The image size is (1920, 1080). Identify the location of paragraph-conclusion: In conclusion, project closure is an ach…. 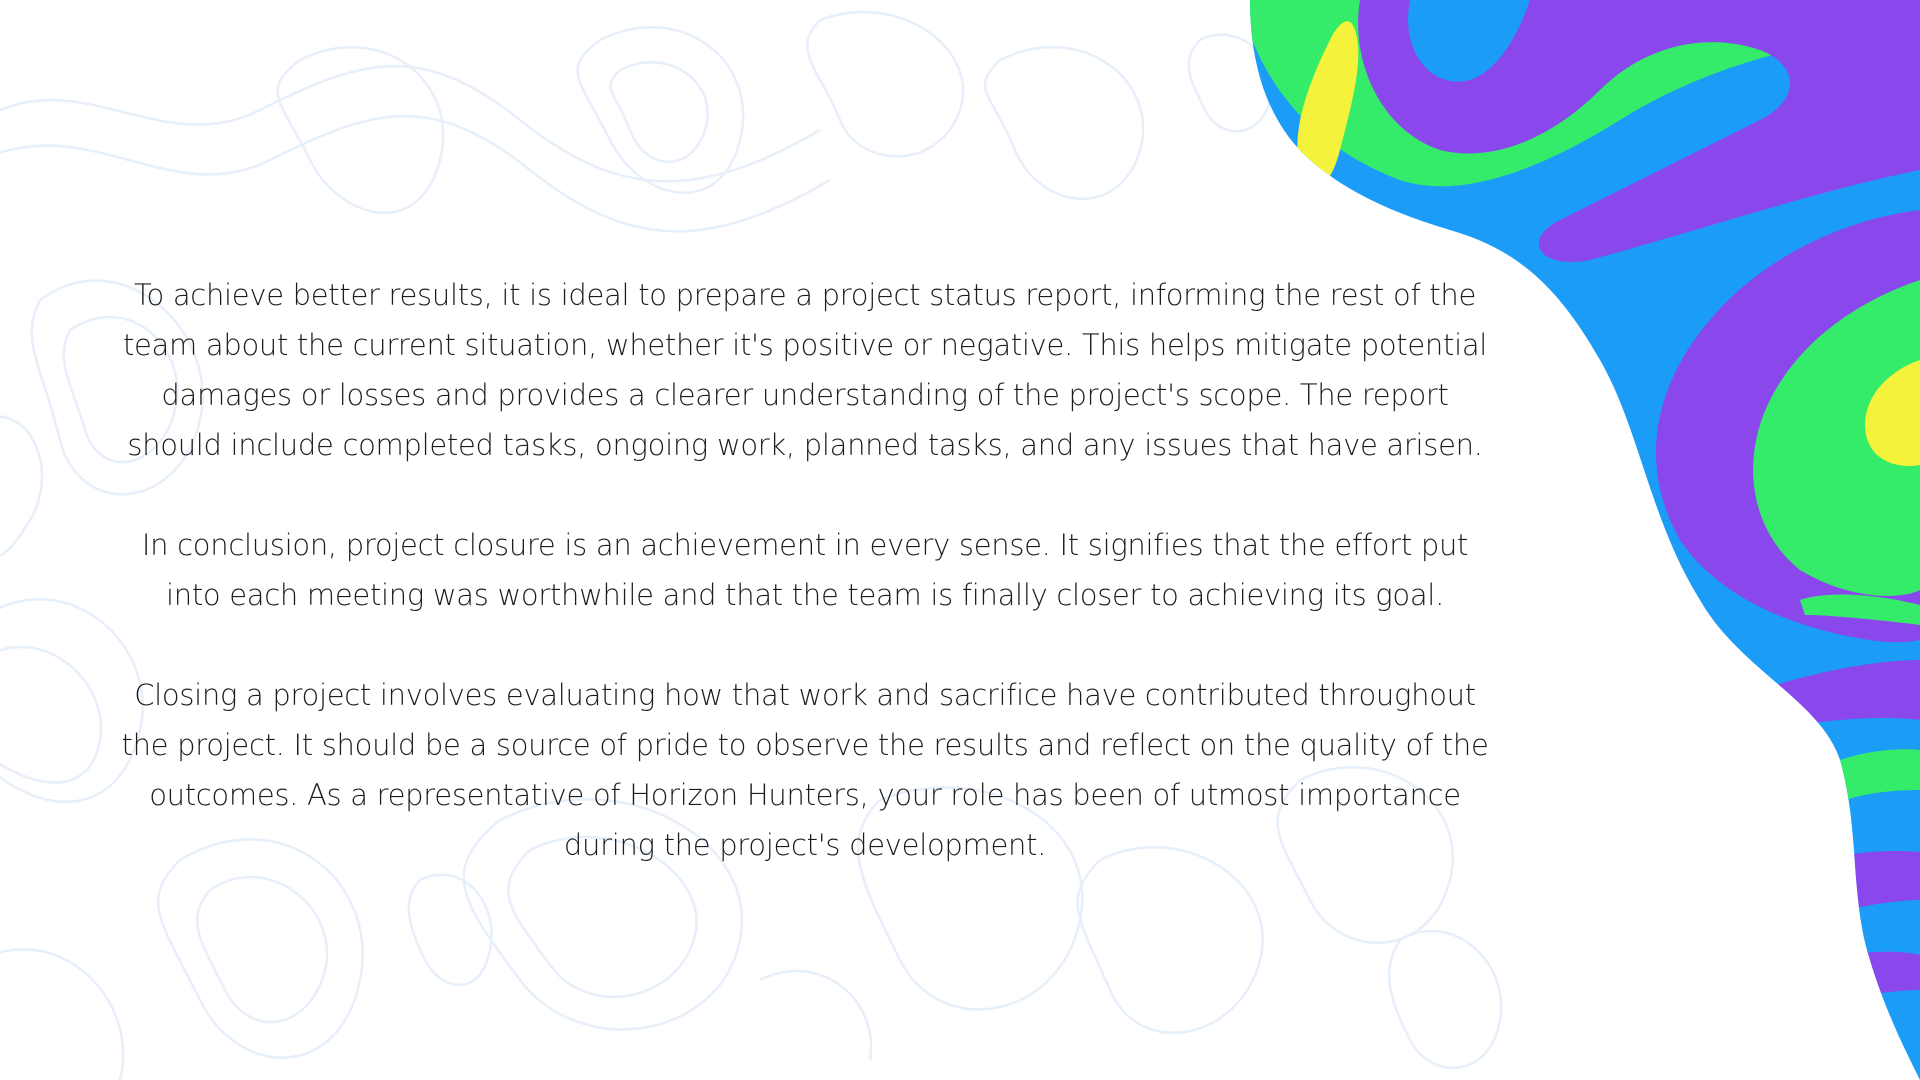
(805, 570).